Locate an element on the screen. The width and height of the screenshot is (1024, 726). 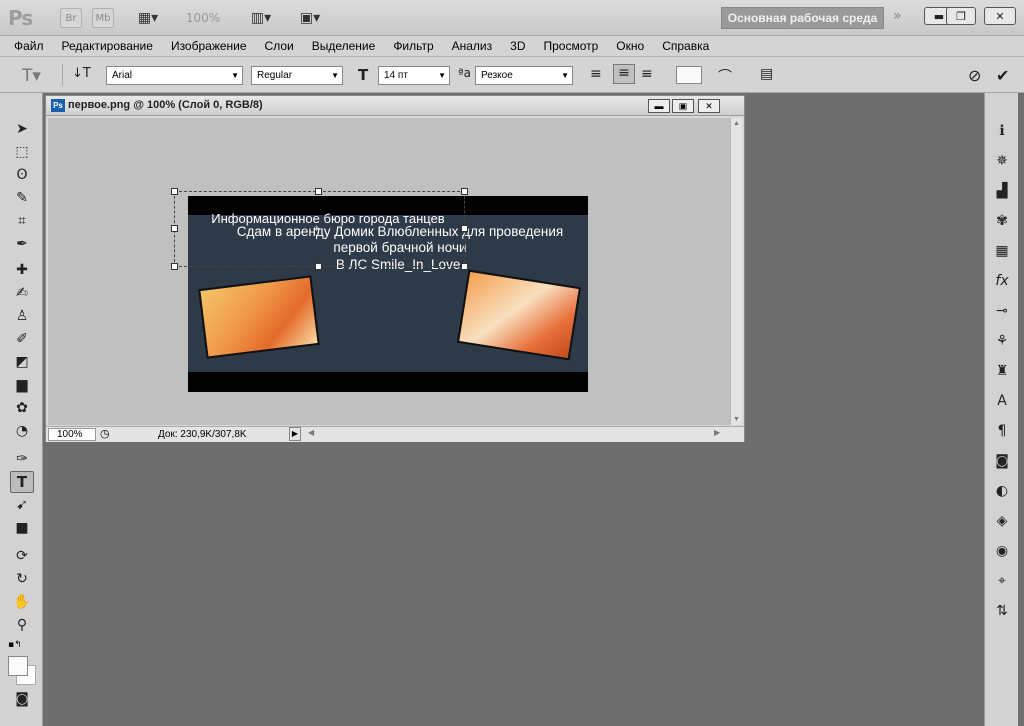
gradient-tool-icon: ▆ is located at coordinates (22, 385).